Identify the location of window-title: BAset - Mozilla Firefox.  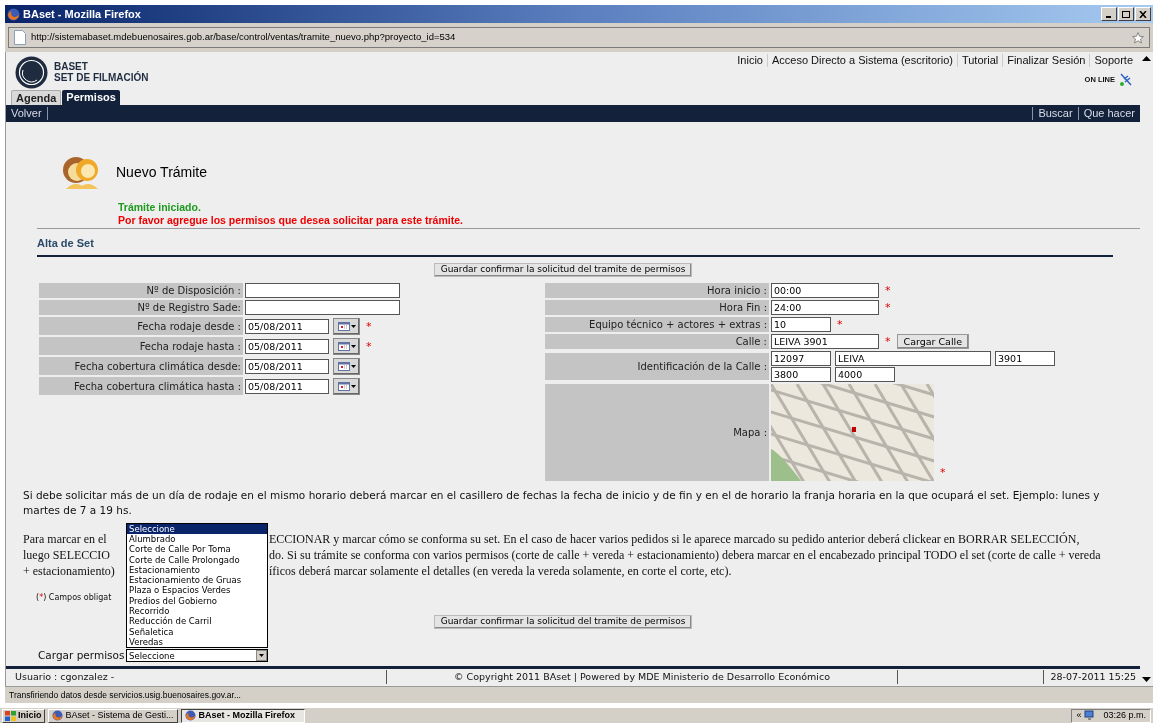
(82, 14).